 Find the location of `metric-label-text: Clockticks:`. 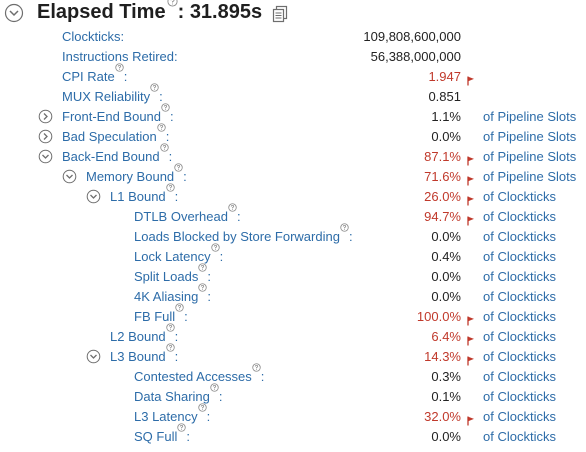

metric-label-text: Clockticks: is located at coordinates (93, 36).